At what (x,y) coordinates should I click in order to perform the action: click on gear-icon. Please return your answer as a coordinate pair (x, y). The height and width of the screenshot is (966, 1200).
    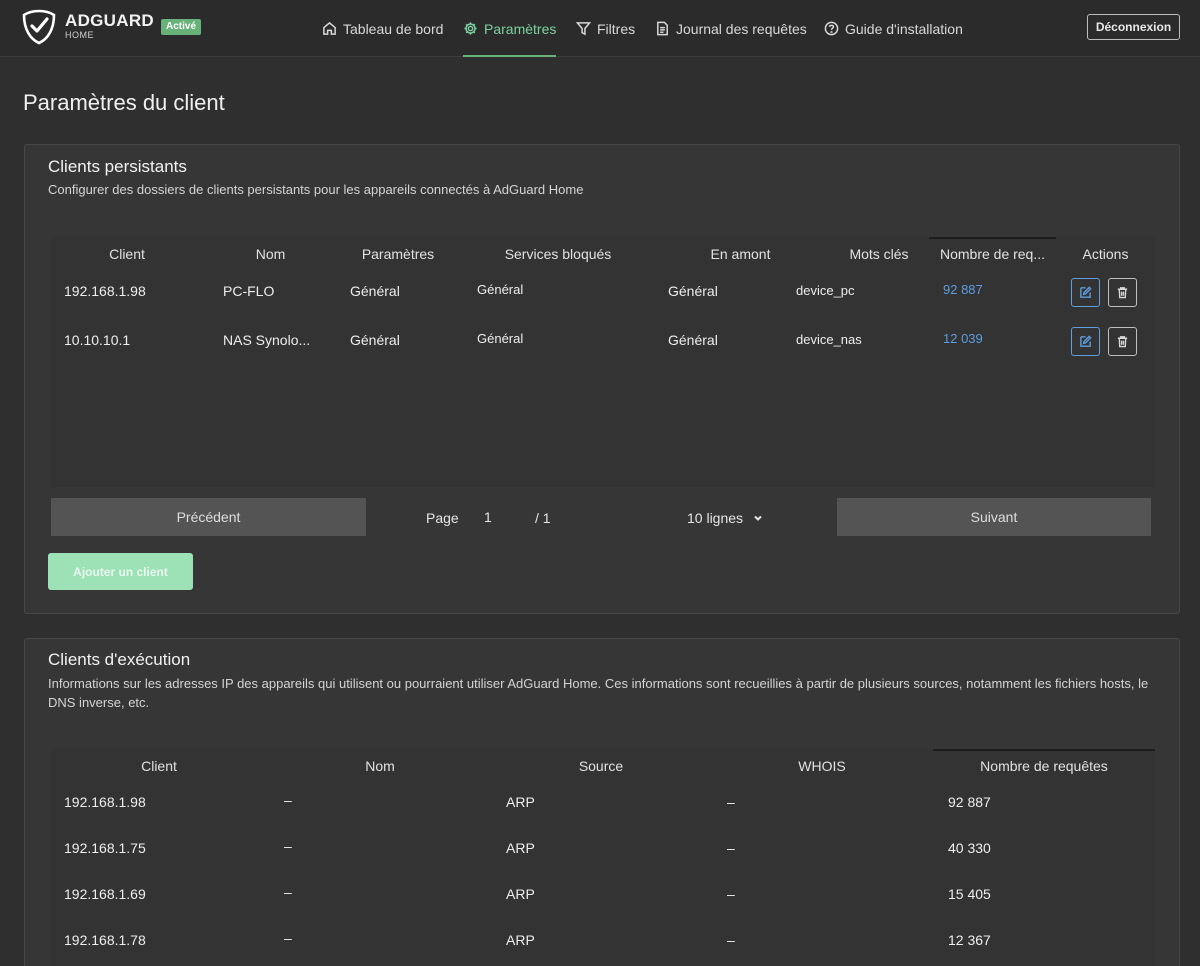
    Looking at the image, I should click on (470, 28).